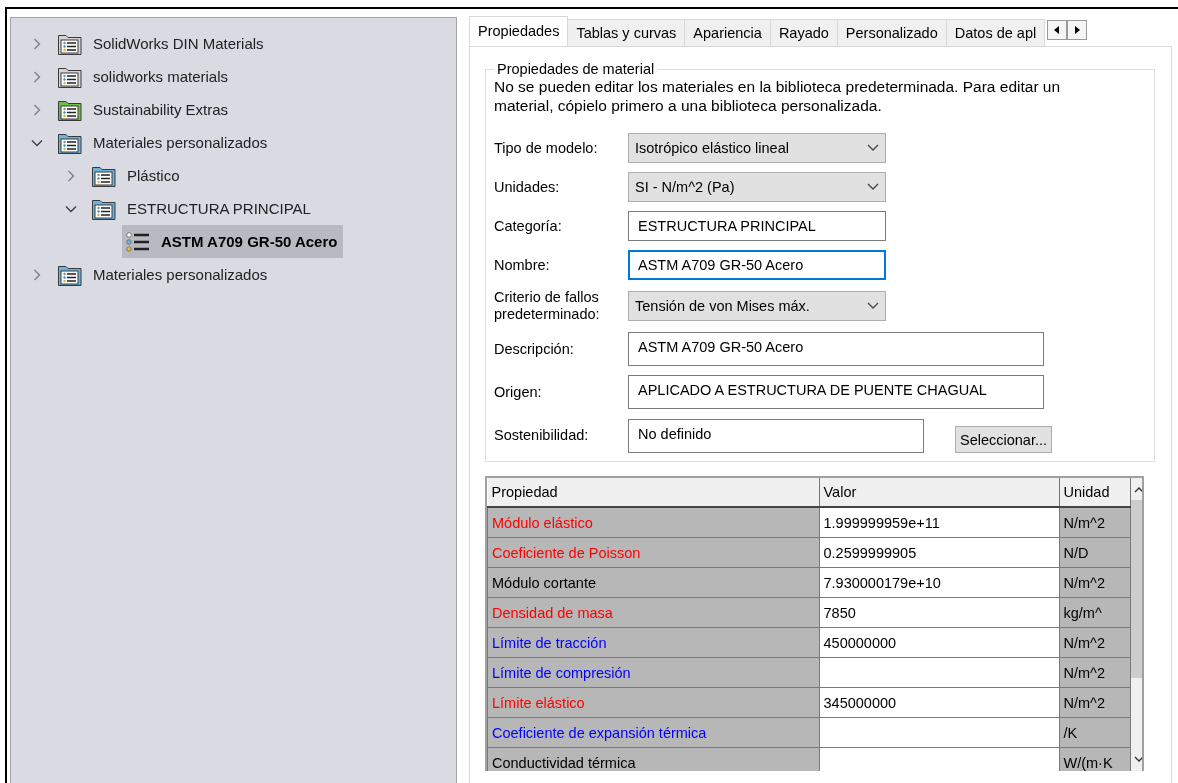  Describe the element at coordinates (528, 226) in the screenshot. I see `field-label: Categoría:` at that location.